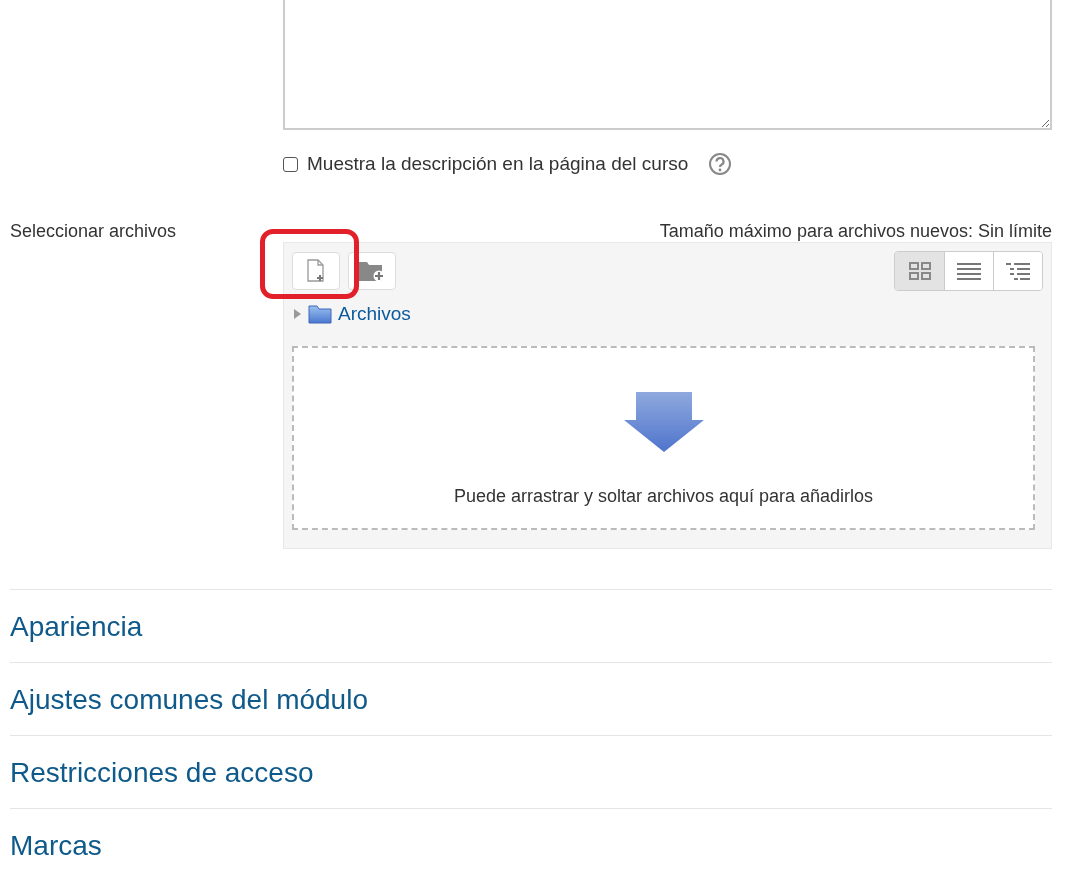 Image resolution: width=1078 pixels, height=886 pixels. I want to click on help-icon, so click(720, 164).